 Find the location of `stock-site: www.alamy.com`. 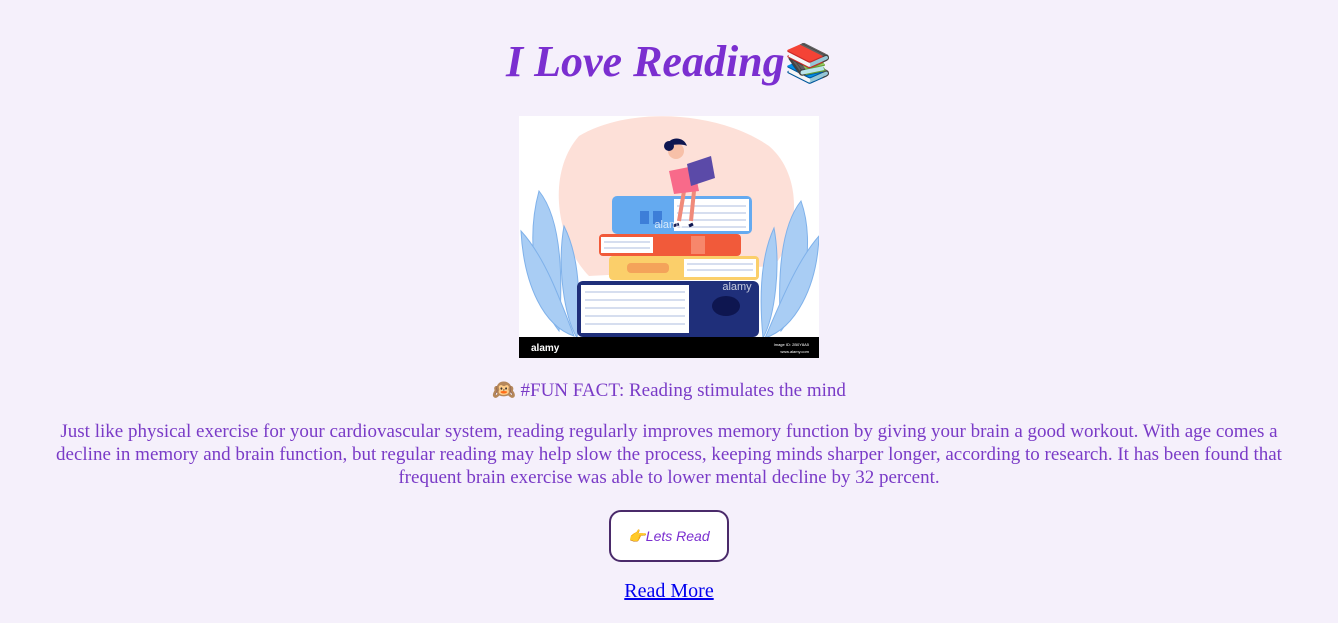

stock-site: www.alamy.com is located at coordinates (794, 351).